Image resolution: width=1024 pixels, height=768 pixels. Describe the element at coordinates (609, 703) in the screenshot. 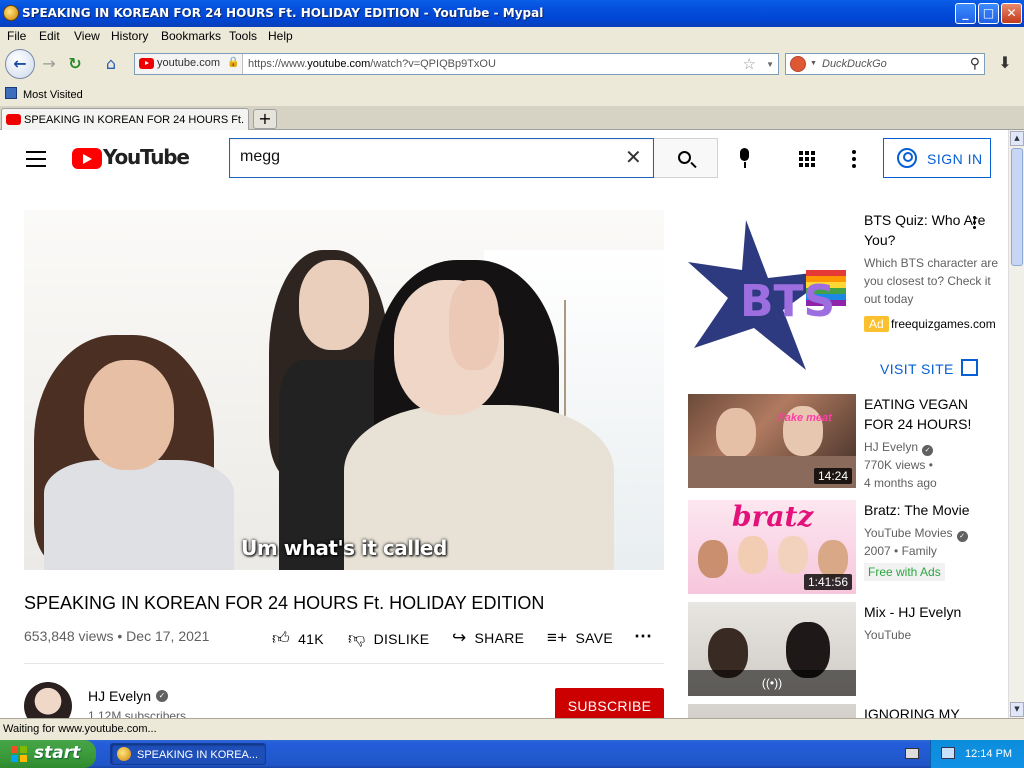

I see `subscribe-button: SUBSCRIBE` at that location.